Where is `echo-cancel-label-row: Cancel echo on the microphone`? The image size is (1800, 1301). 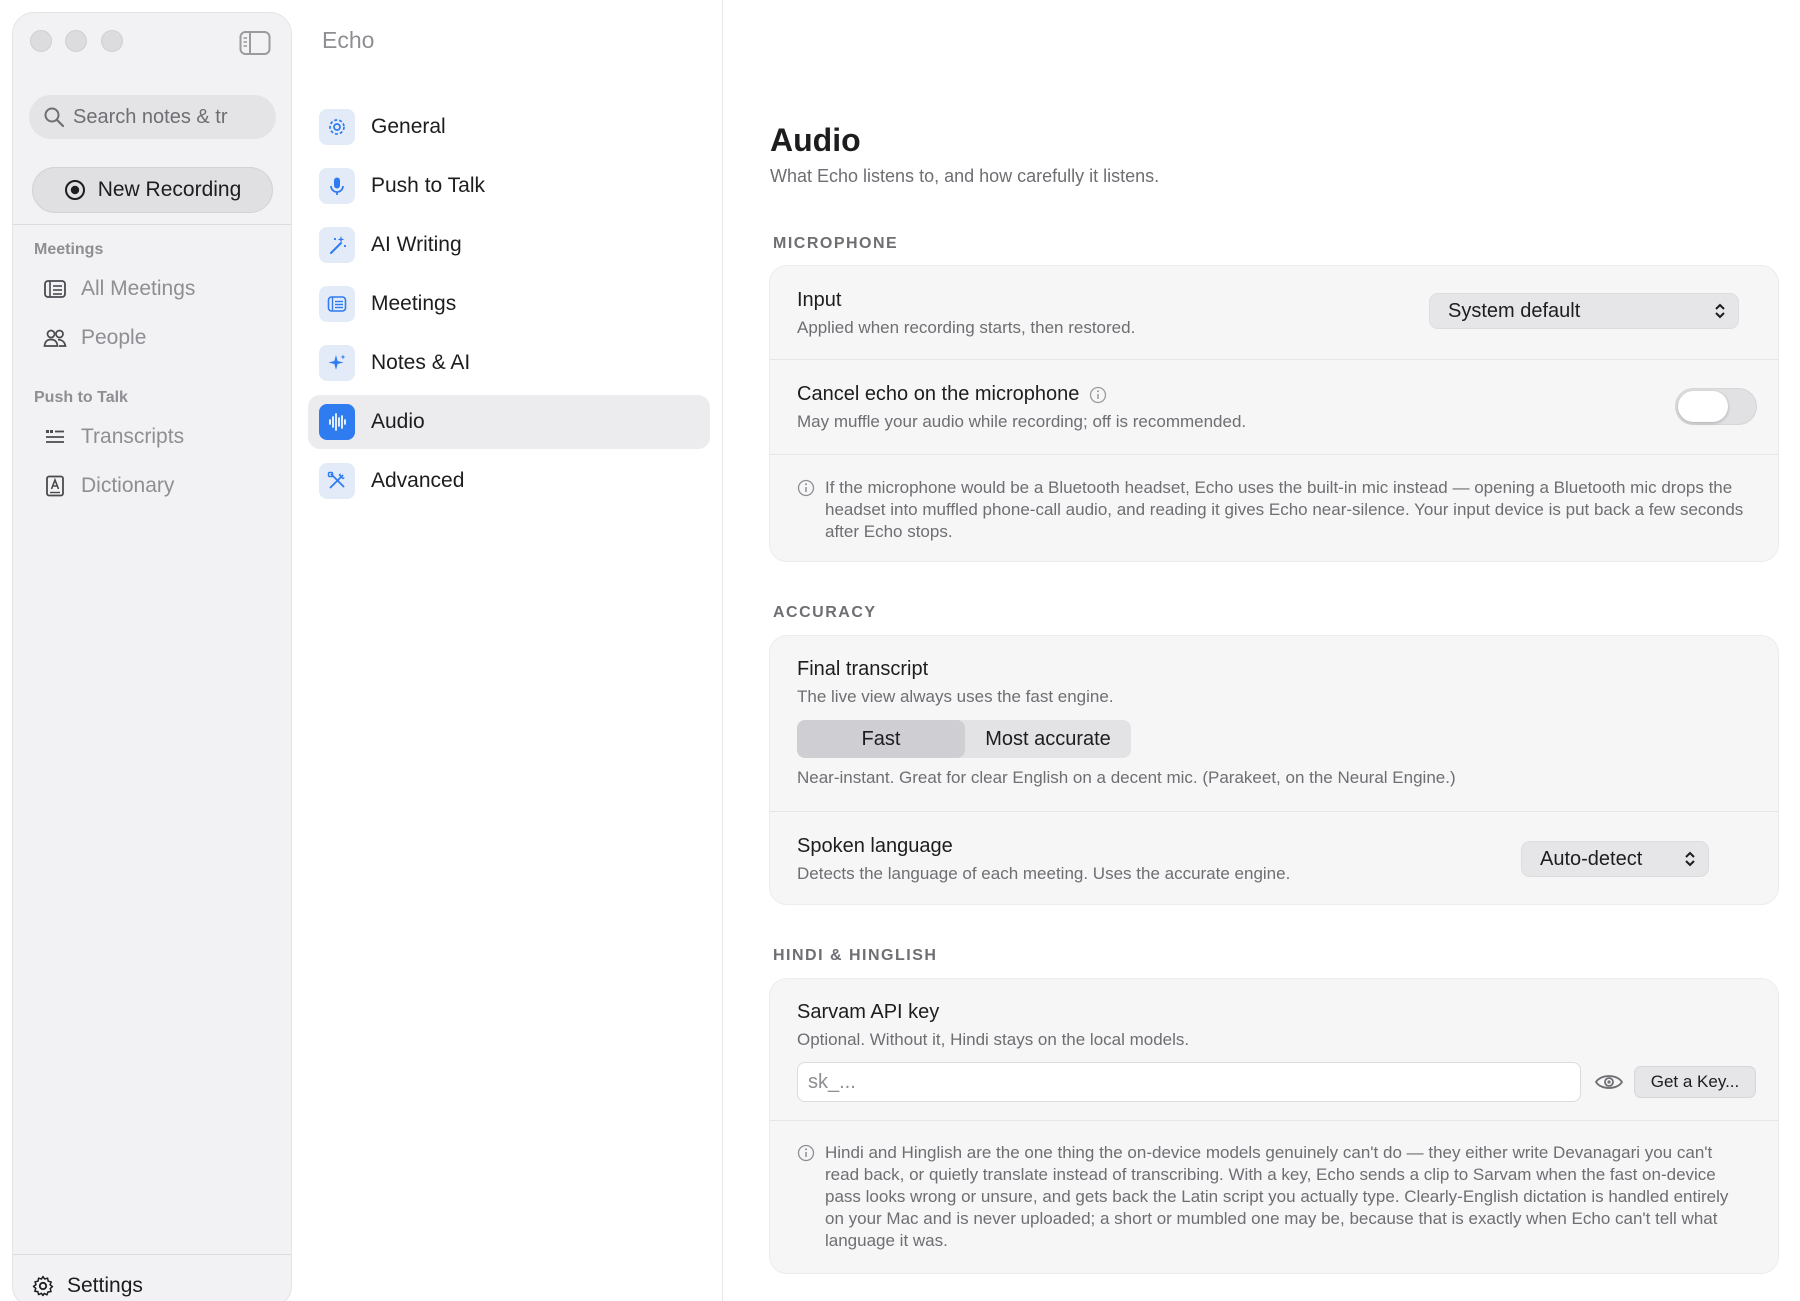
echo-cancel-label-row: Cancel echo on the microphone is located at coordinates (952, 394).